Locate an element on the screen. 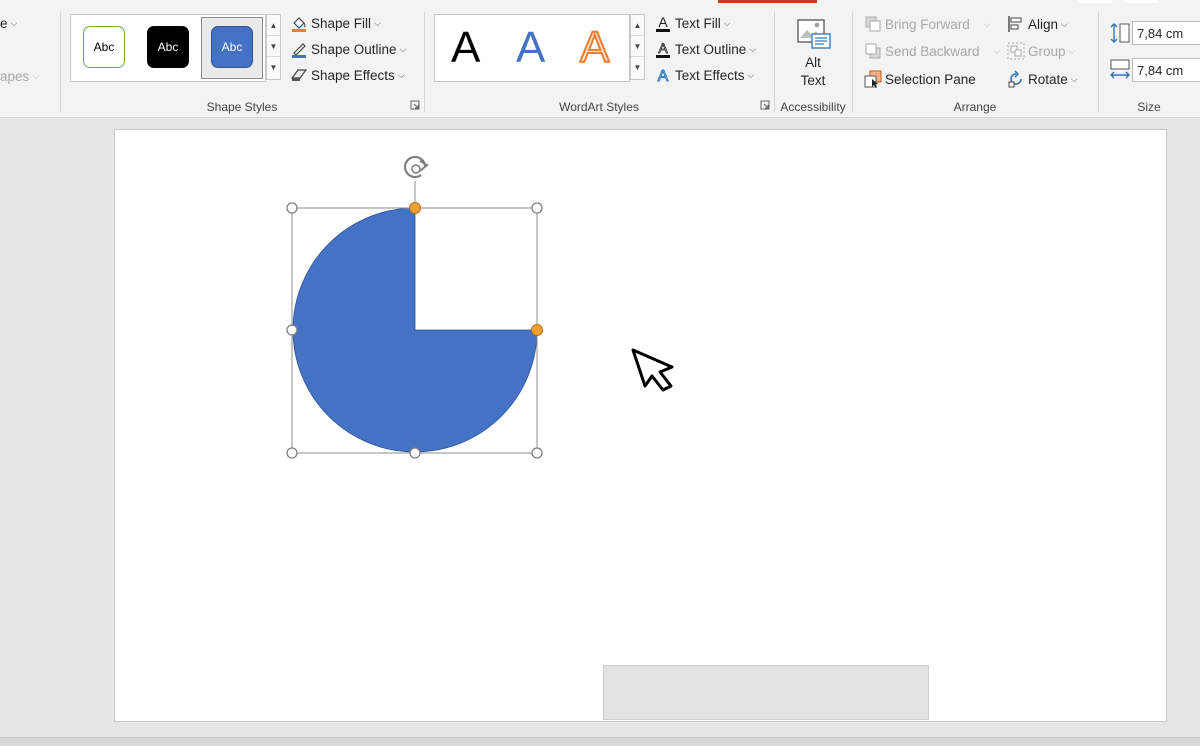 The height and width of the screenshot is (746, 1200). resize-handle-top-right is located at coordinates (537, 208).